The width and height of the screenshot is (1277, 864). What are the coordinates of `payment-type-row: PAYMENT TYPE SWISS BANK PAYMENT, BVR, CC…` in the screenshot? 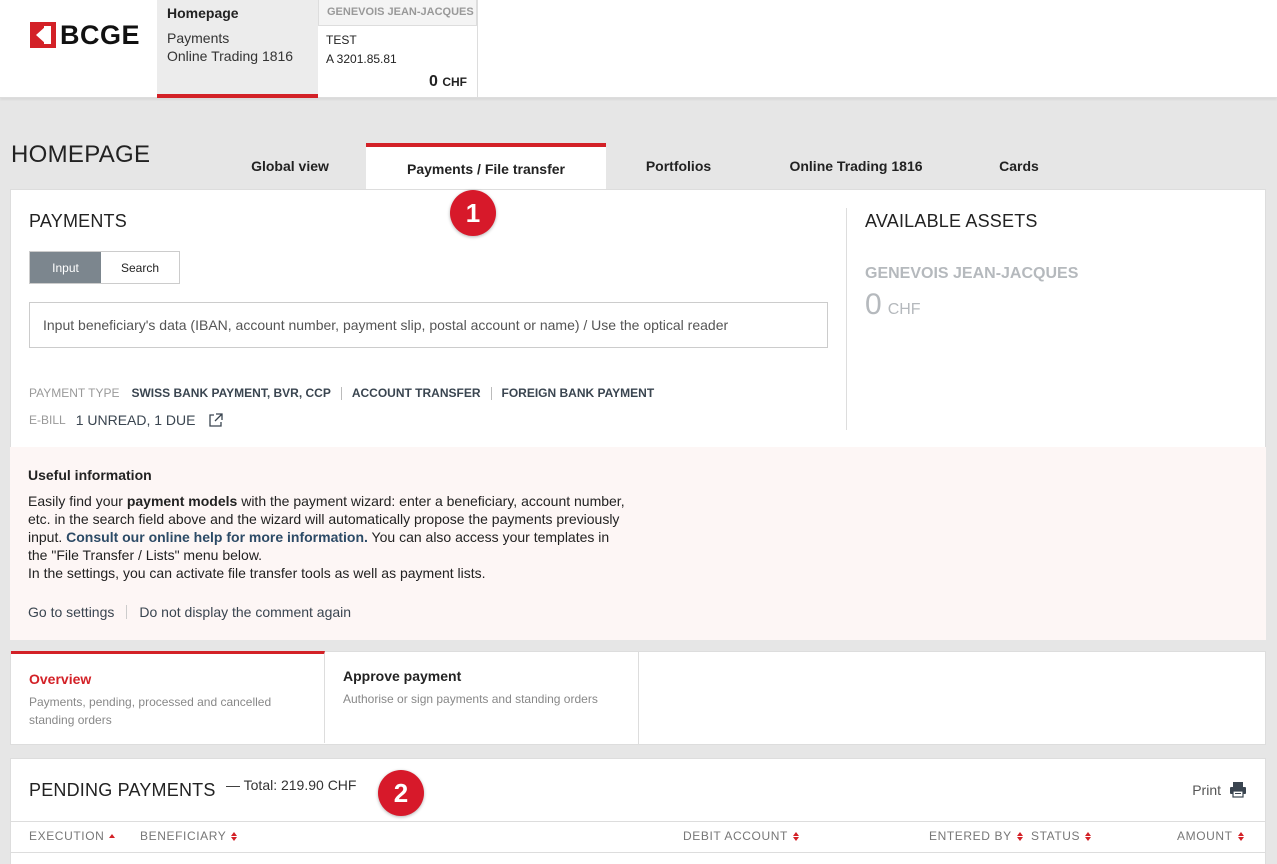 It's located at (341, 393).